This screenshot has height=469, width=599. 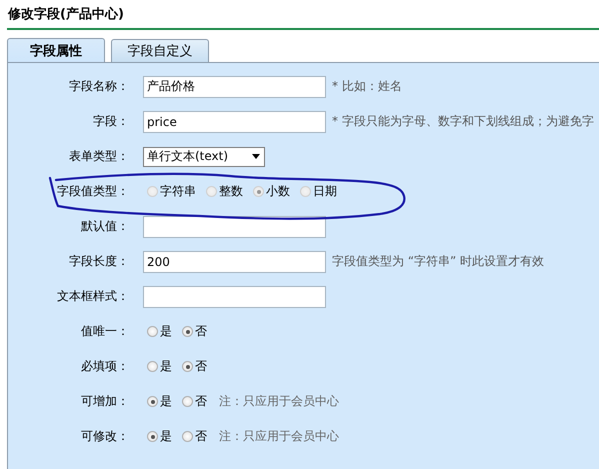 I want to click on hint-text: * 字段只能为字母、数字和下划线组成；为避免字, so click(x=463, y=121).